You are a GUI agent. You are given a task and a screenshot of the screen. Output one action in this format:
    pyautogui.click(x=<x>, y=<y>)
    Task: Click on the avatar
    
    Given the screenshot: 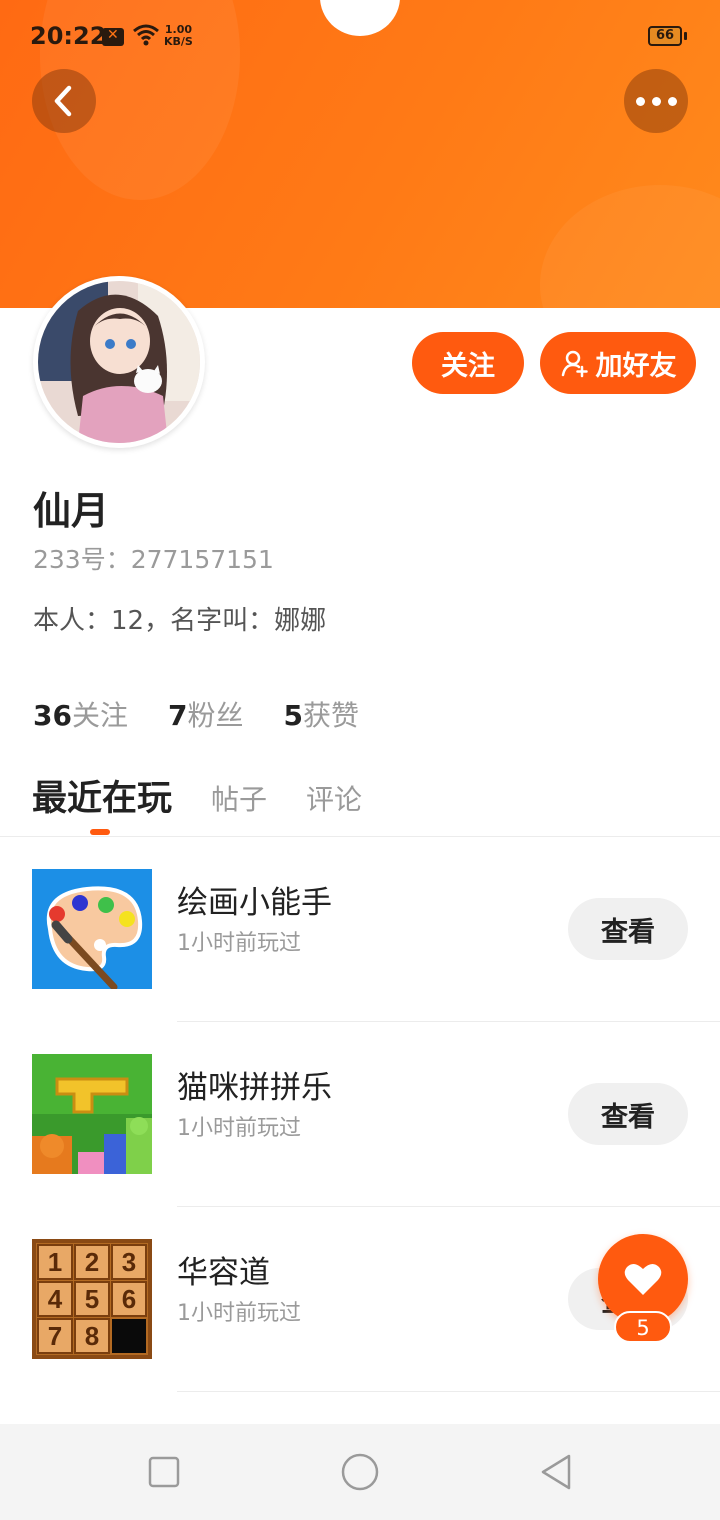 What is the action you would take?
    pyautogui.click(x=119, y=362)
    